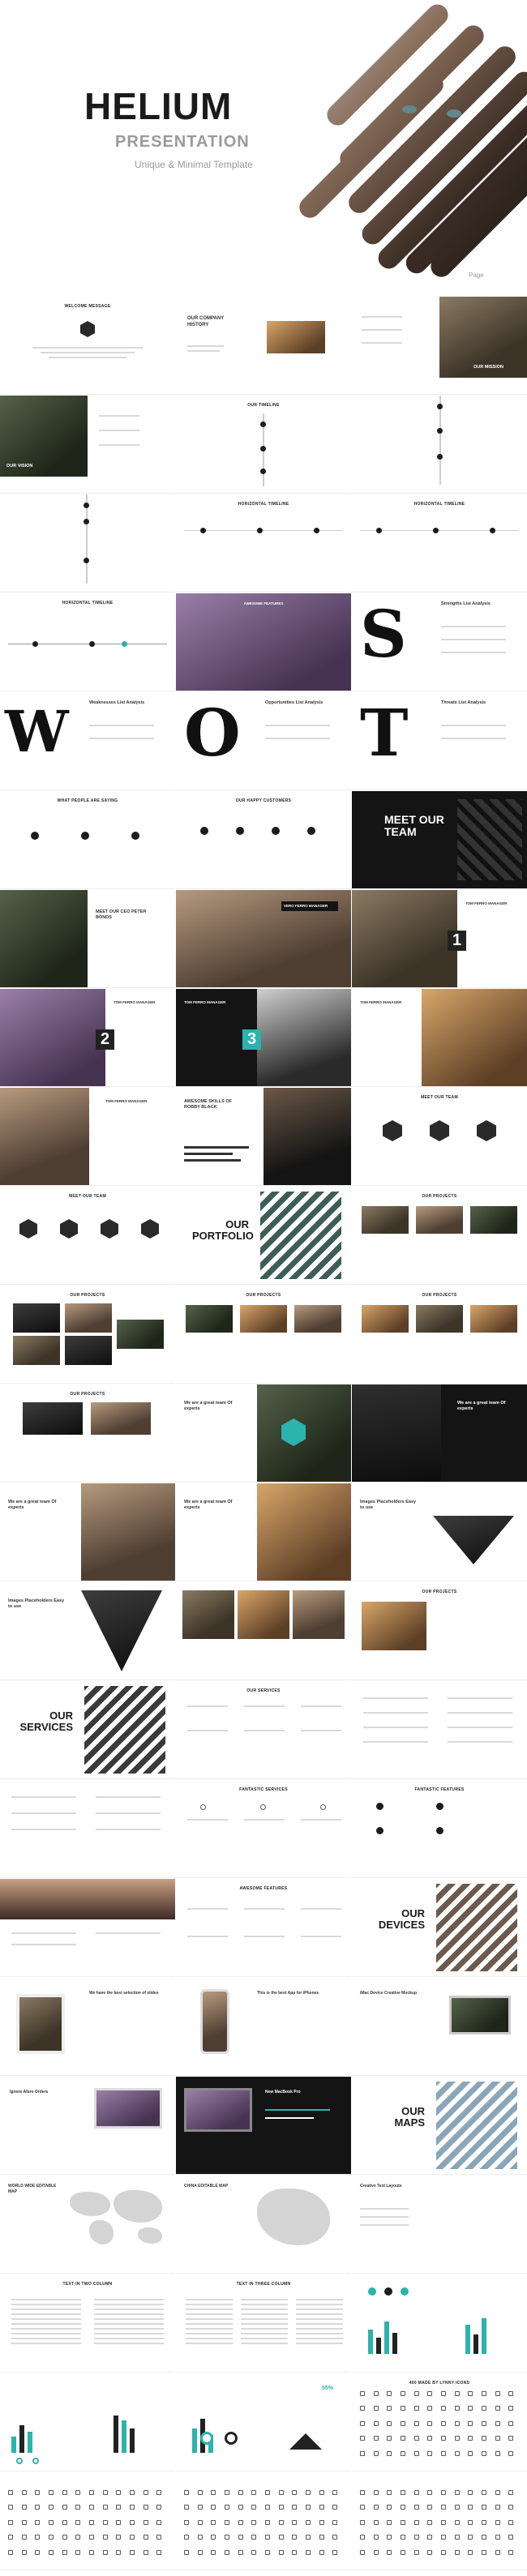 The width and height of the screenshot is (527, 2576). I want to click on slide-manager-tom-5: TOM FERRO MANAGER, so click(87, 1137).